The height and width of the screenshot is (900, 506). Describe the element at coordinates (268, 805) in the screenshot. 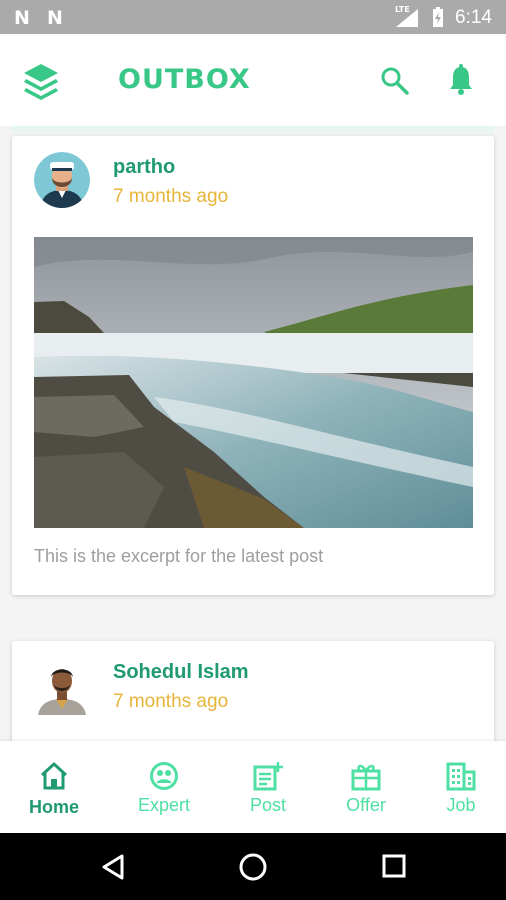

I see `nav-label: Post` at that location.